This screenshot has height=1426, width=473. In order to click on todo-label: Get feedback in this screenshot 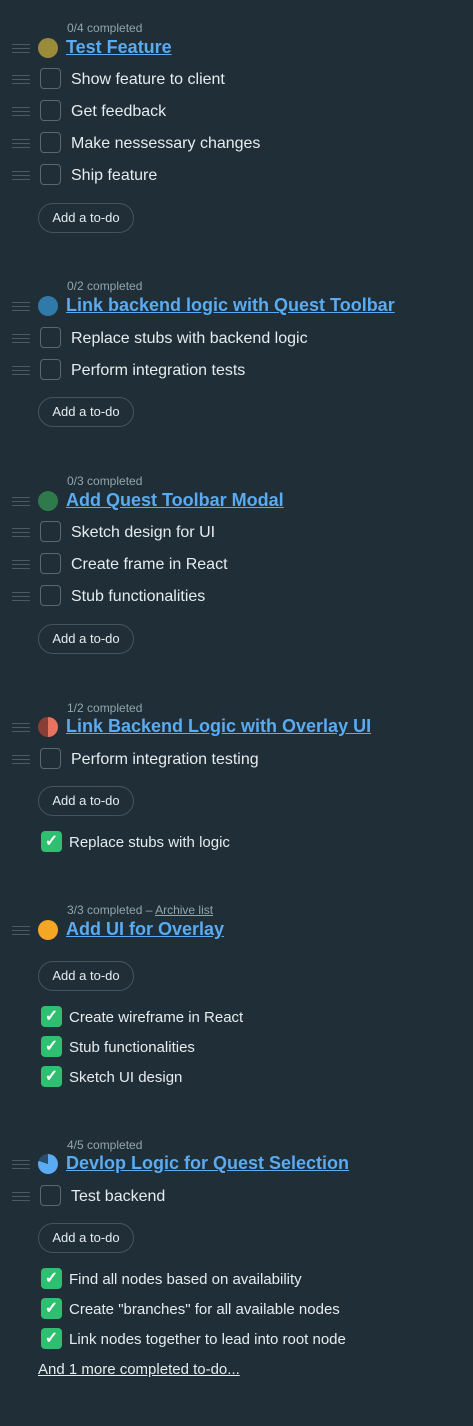, I will do `click(119, 111)`.